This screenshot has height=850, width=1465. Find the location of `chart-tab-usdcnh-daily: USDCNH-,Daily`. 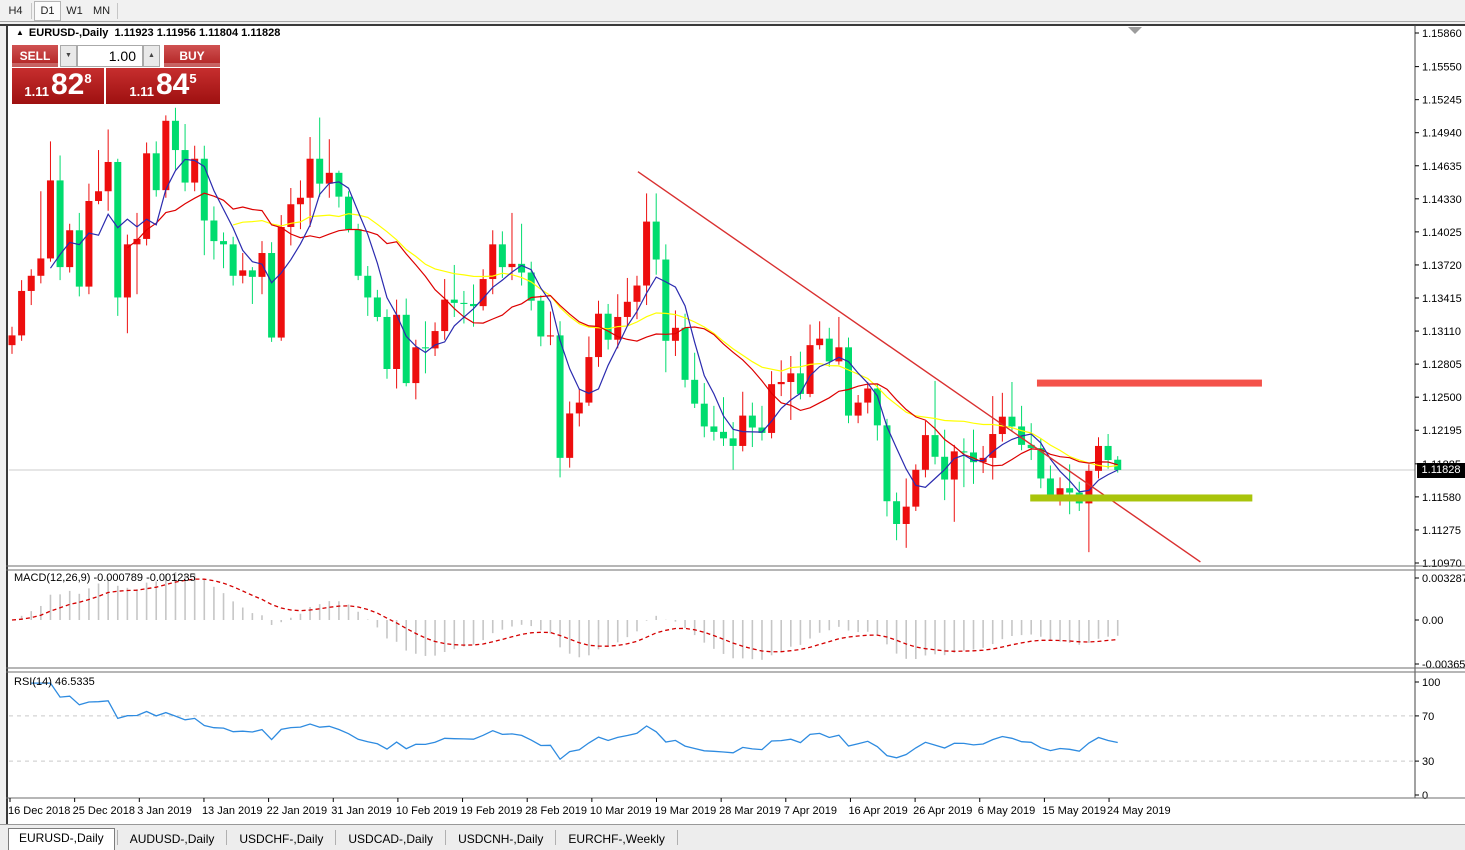

chart-tab-usdcnh-daily: USDCNH-,Daily is located at coordinates (500, 840).